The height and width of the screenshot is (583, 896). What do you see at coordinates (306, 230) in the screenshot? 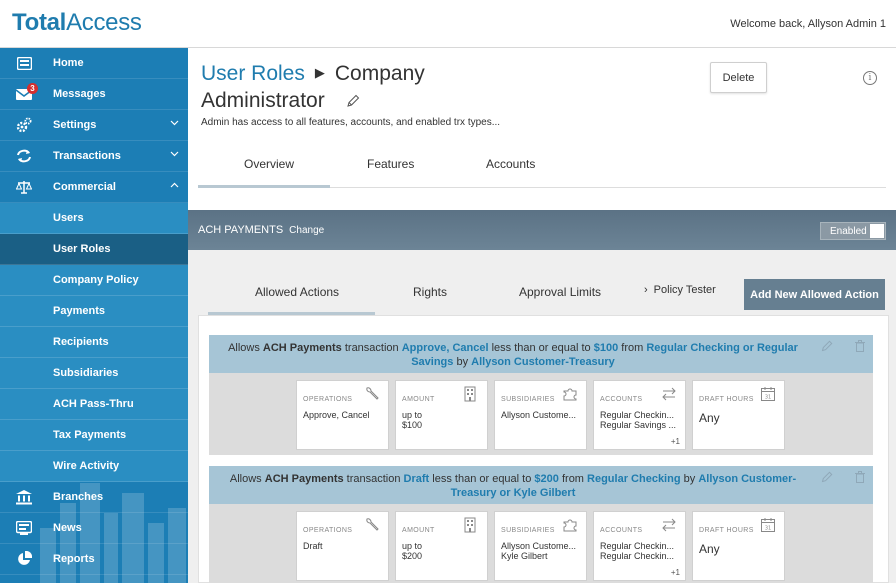
I see `change-link: Change` at bounding box center [306, 230].